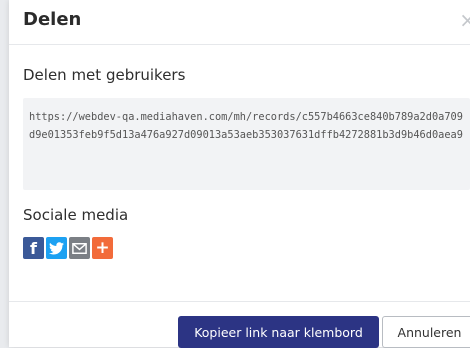 This screenshot has width=470, height=348. I want to click on copy-link-button: Kopieer link naar klembord, so click(278, 332).